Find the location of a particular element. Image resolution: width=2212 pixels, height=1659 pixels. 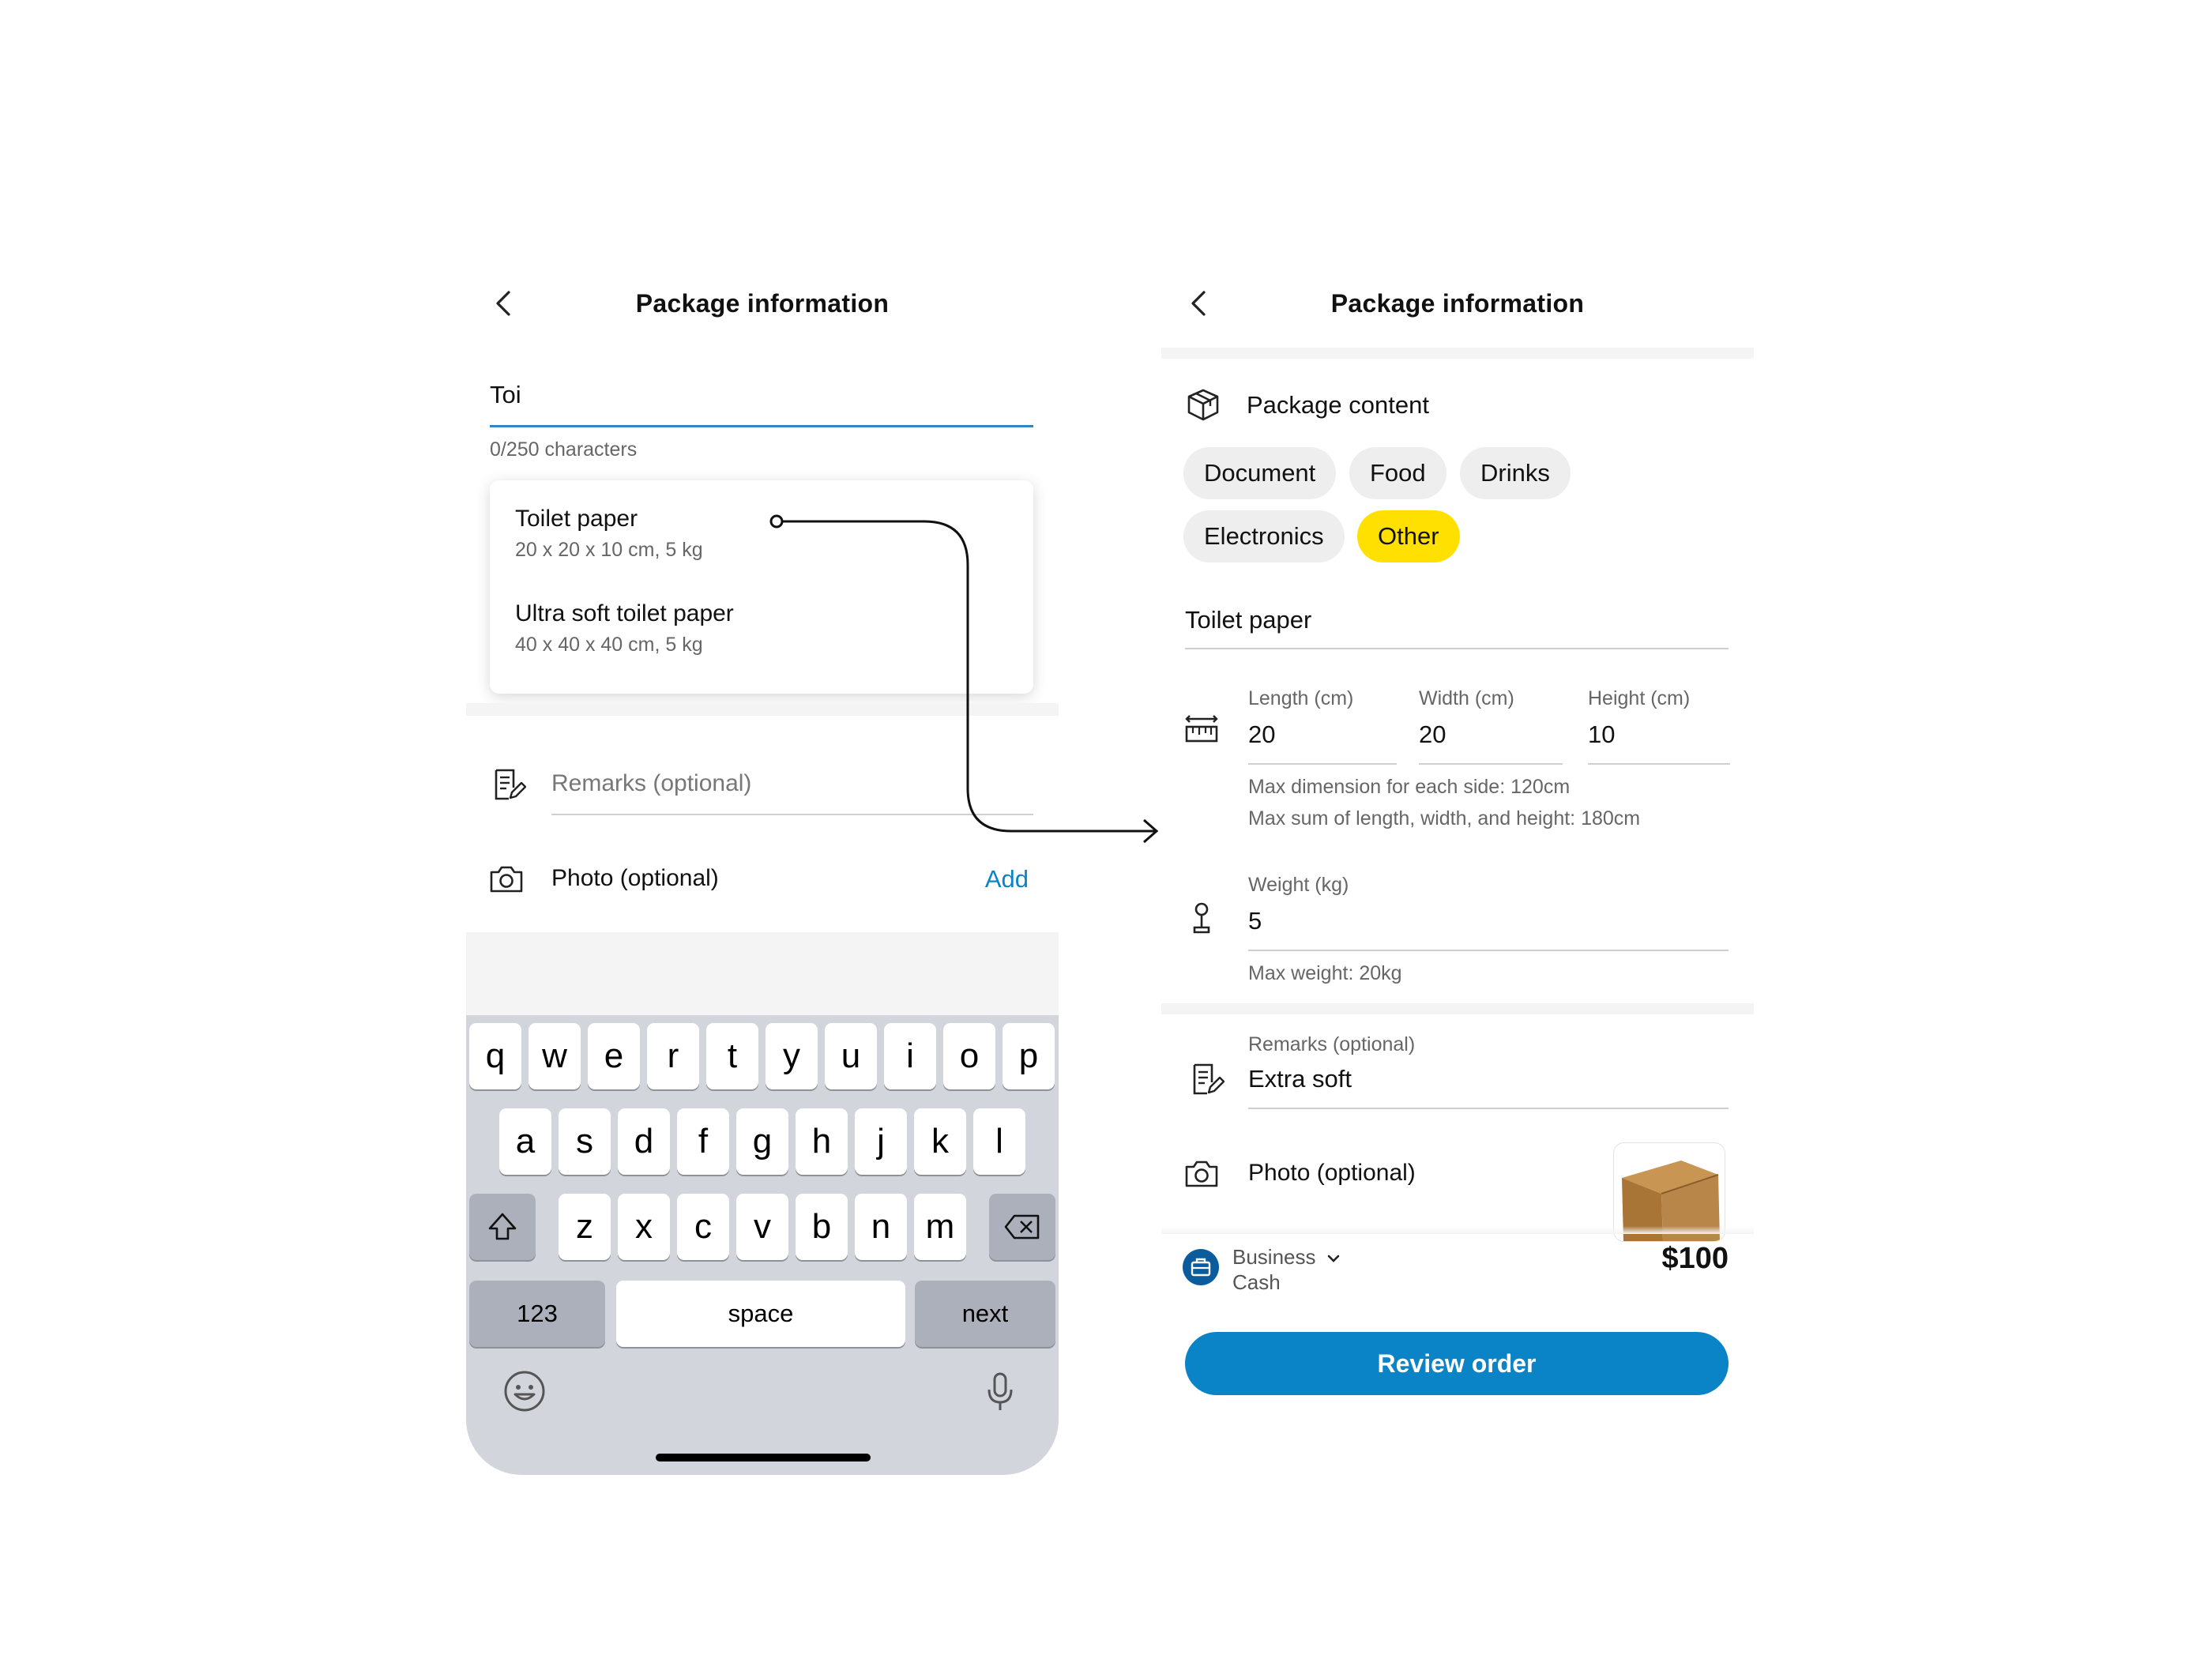

length-label: Length (cm) is located at coordinates (1301, 698).